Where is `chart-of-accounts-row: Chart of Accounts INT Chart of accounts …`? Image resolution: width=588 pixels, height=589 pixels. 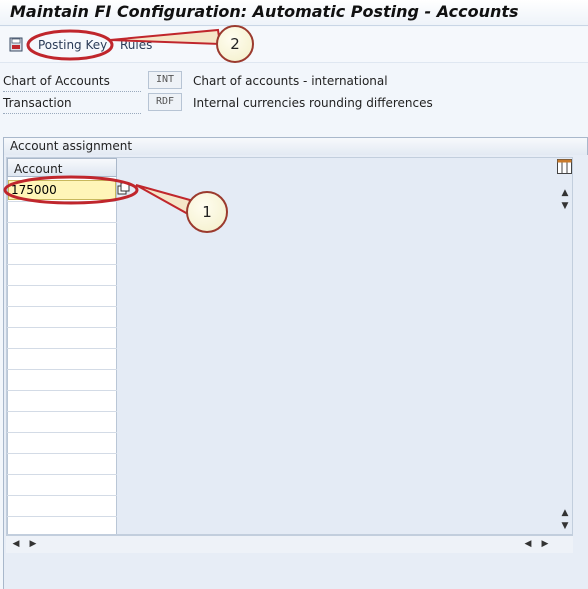
chart-of-accounts-row: Chart of Accounts INT Chart of accounts … is located at coordinates (294, 81).